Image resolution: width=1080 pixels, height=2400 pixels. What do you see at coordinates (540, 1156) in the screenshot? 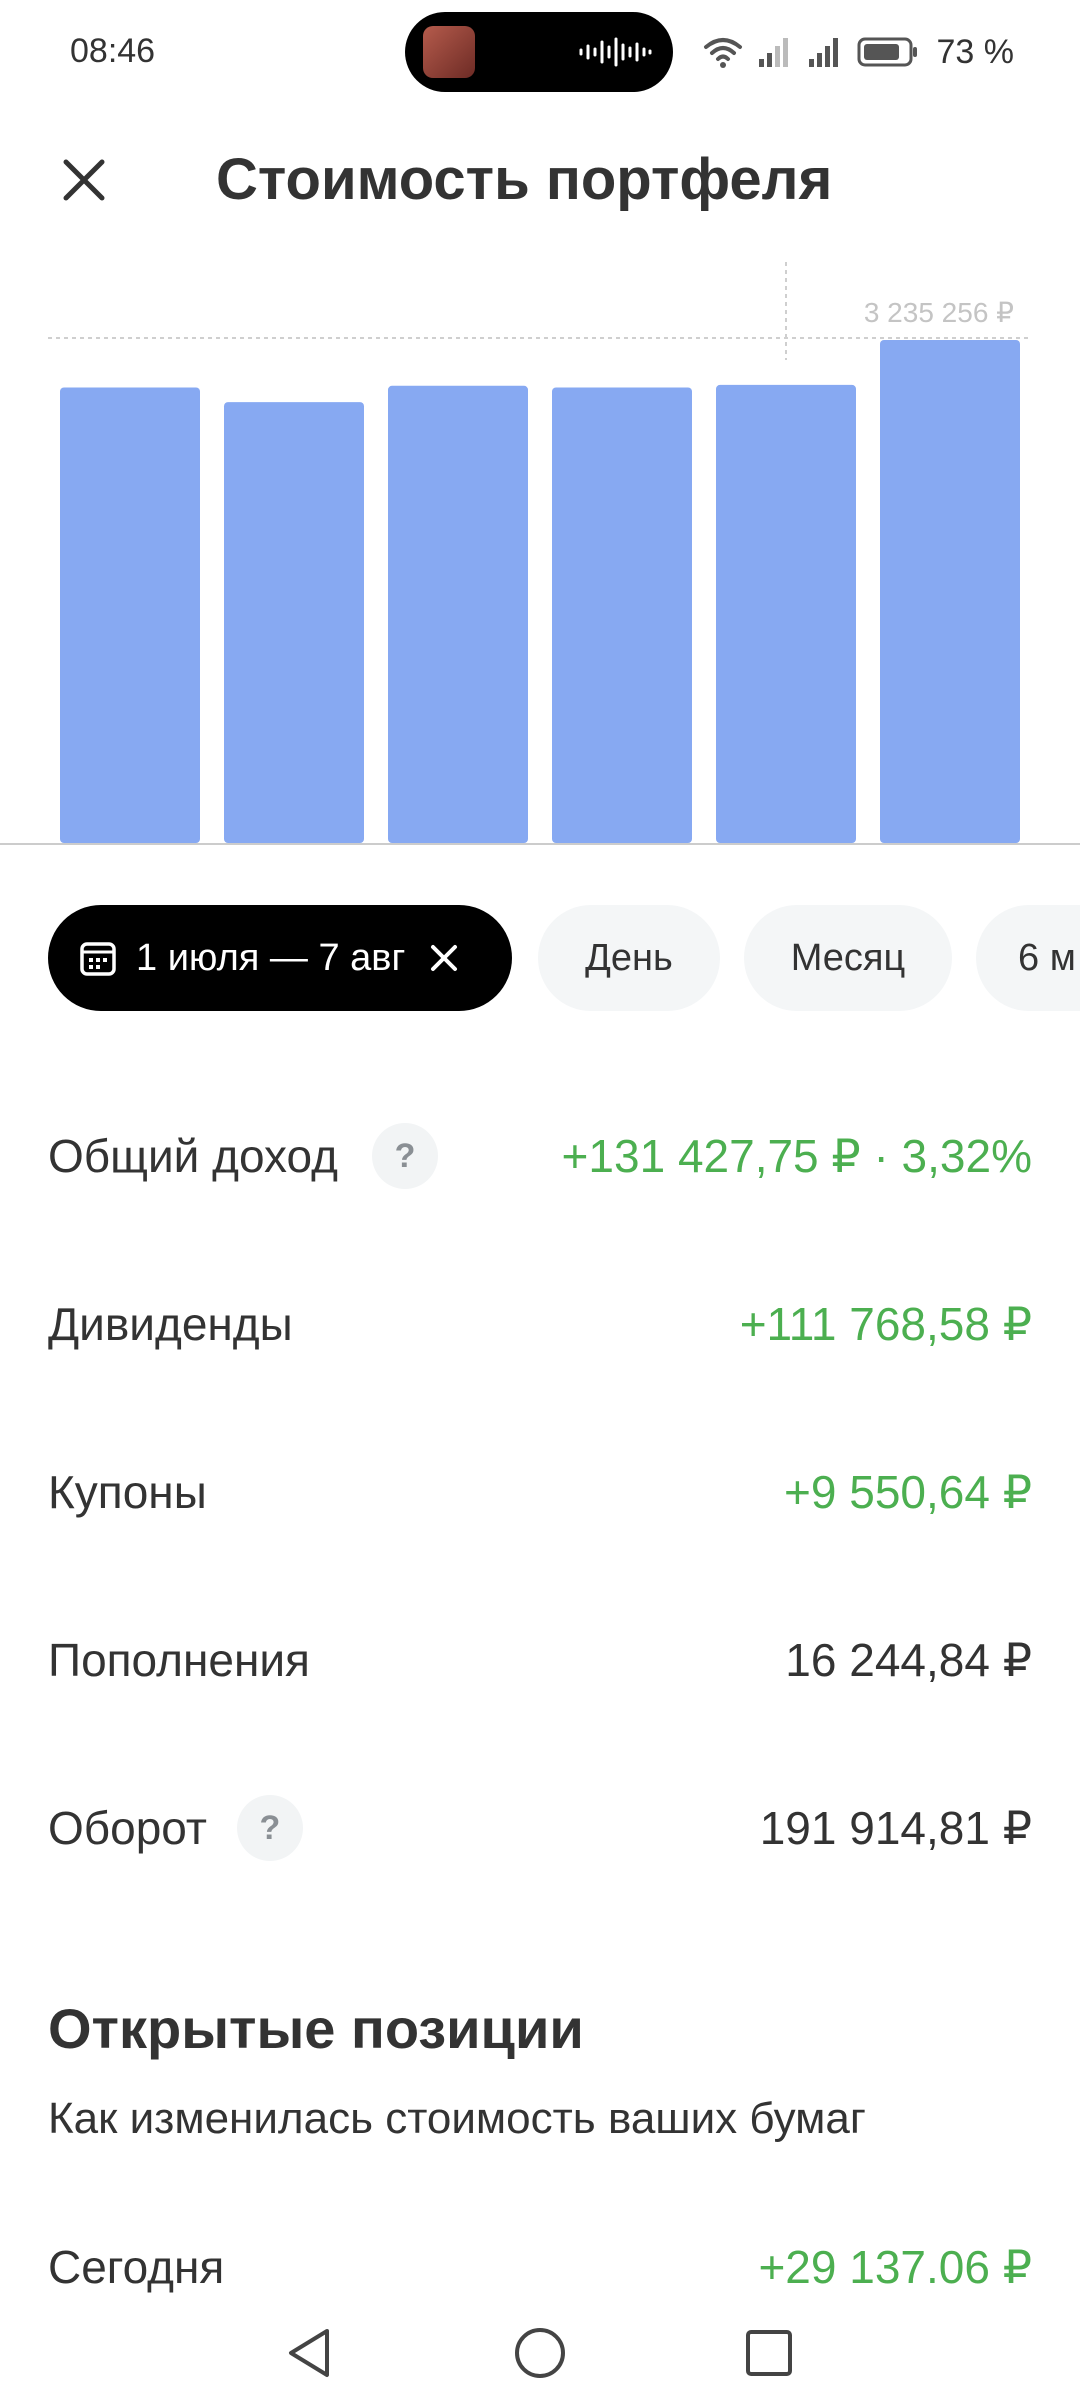
I see `metric-row-total-income: Общий доход ? +131 427,75 ₽ · 3,32%` at bounding box center [540, 1156].